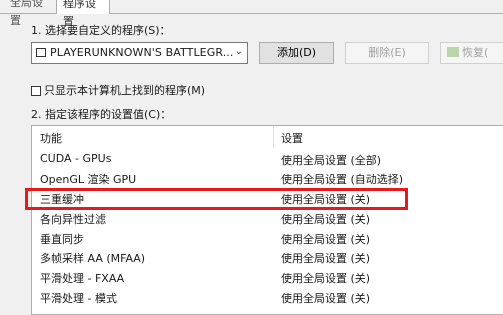  What do you see at coordinates (82, 278) in the screenshot?
I see `feature-cell: 平滑处理 - FXAA` at bounding box center [82, 278].